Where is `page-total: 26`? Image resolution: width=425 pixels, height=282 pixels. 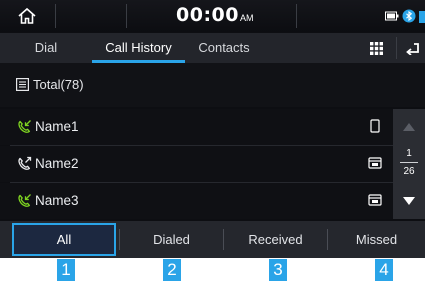 page-total: 26 is located at coordinates (409, 171).